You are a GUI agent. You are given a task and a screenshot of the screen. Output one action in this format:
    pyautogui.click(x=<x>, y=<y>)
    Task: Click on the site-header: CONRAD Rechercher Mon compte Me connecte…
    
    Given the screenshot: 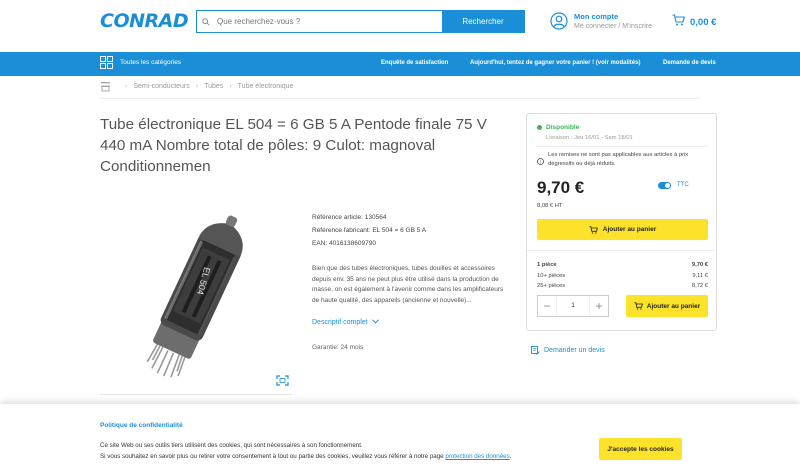 What is the action you would take?
    pyautogui.click(x=400, y=26)
    